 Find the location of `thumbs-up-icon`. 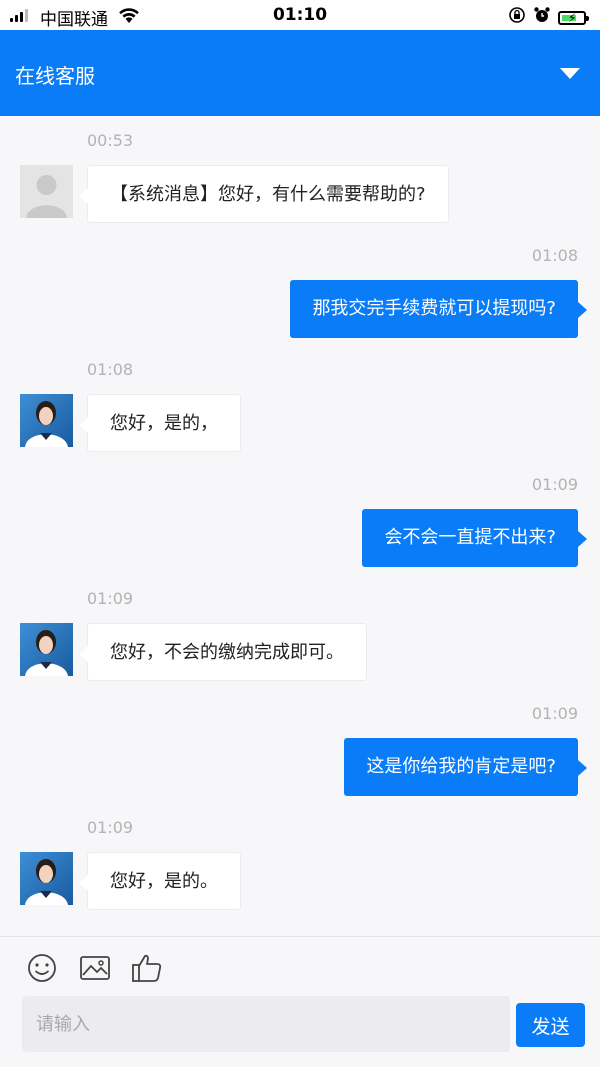

thumbs-up-icon is located at coordinates (147, 968).